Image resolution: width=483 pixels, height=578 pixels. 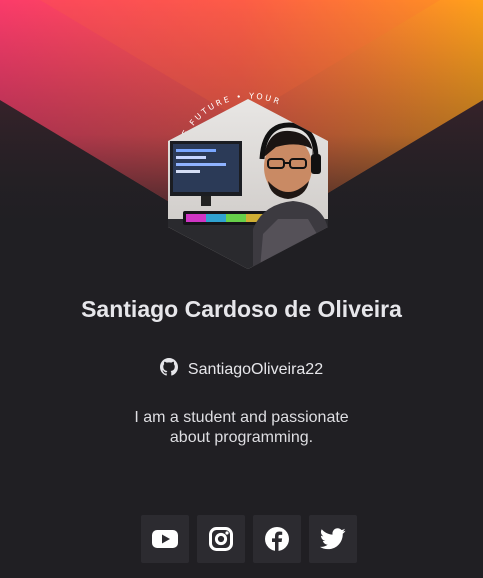 I want to click on instagram-icon, so click(x=221, y=539).